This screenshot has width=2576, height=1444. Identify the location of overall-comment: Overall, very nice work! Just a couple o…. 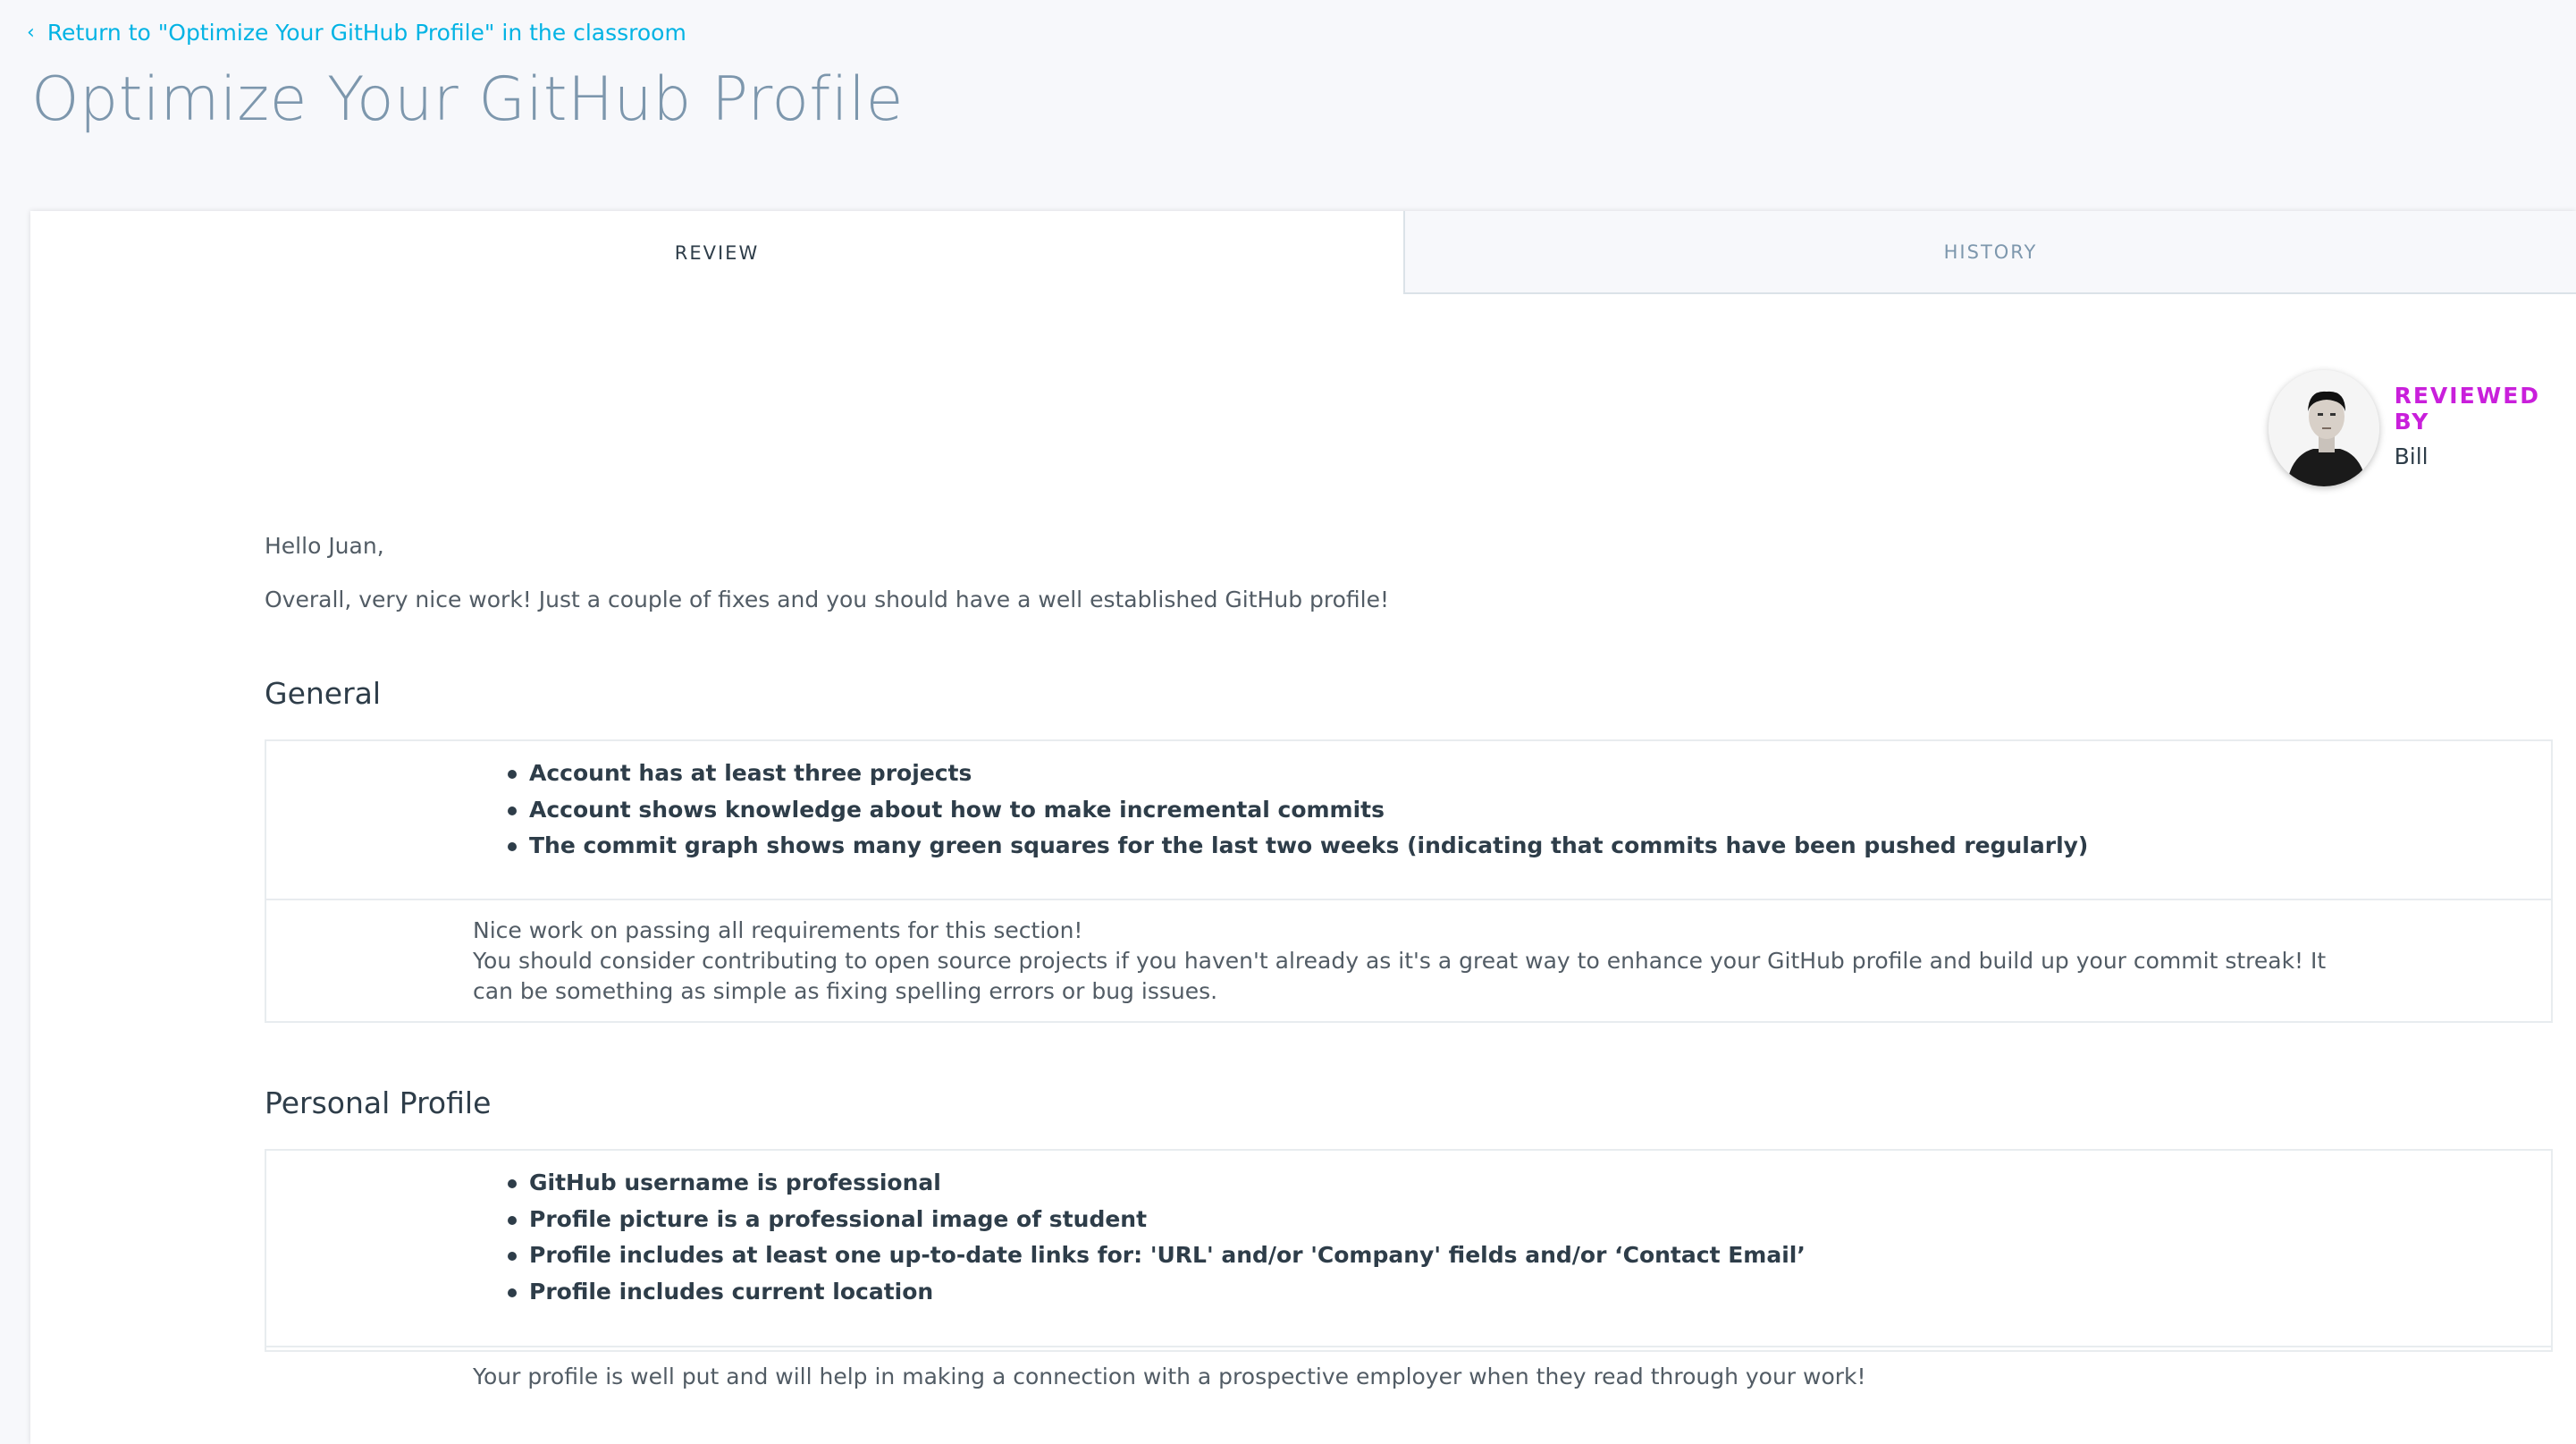
(827, 599).